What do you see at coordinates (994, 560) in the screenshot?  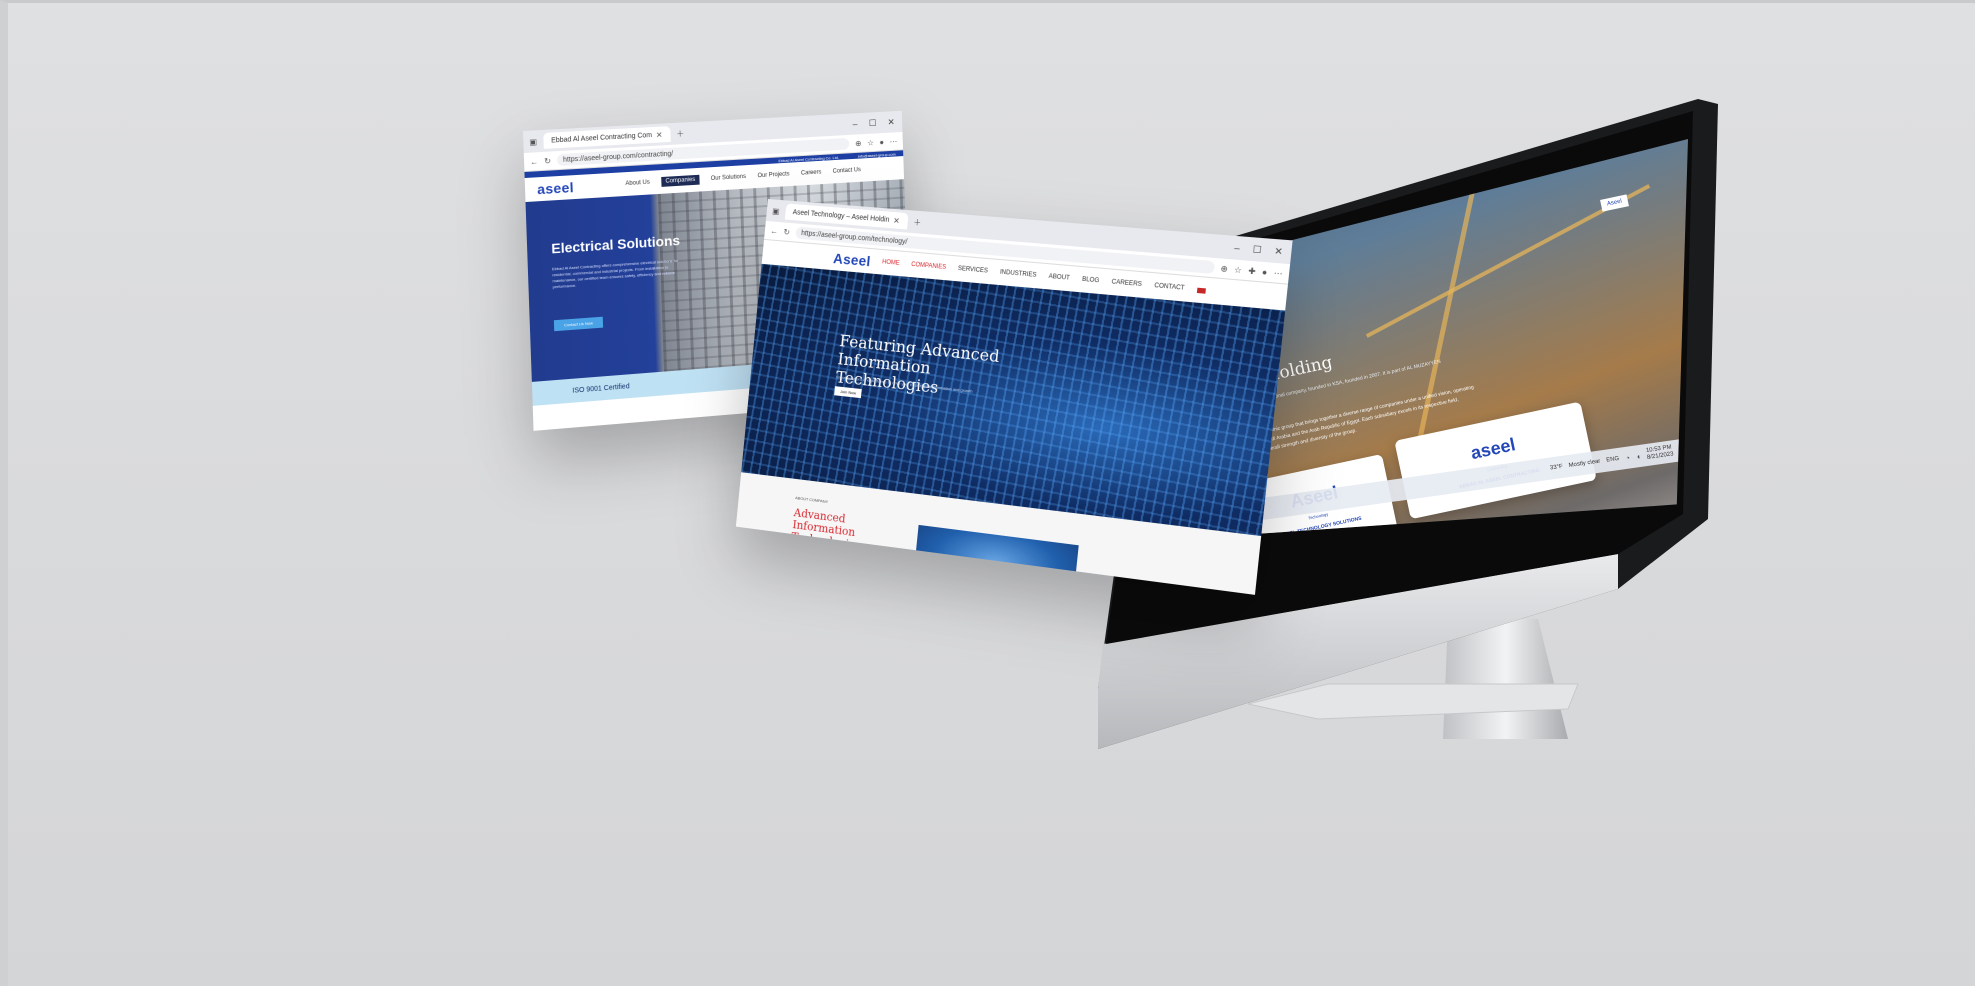 I see `about-image` at bounding box center [994, 560].